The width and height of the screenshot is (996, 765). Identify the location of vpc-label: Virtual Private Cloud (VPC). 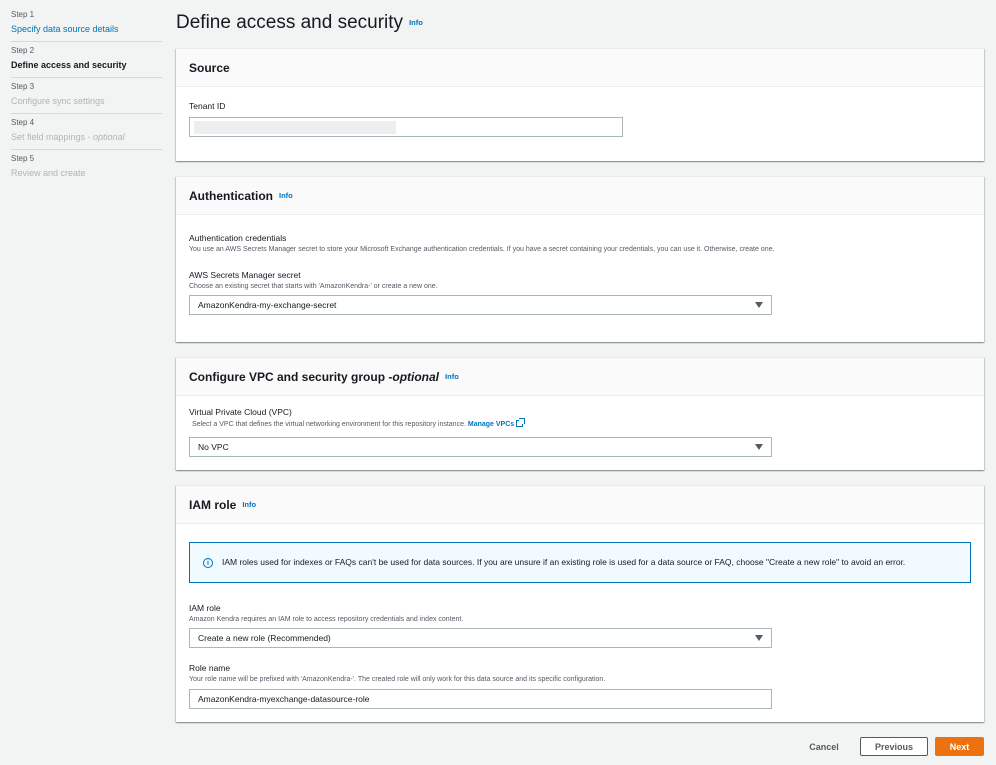
(240, 412).